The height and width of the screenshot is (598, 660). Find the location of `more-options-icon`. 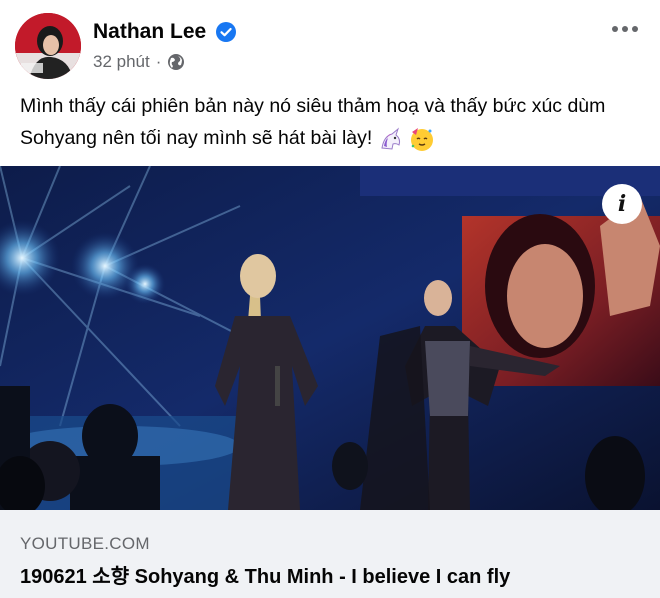

more-options-icon is located at coordinates (625, 29).